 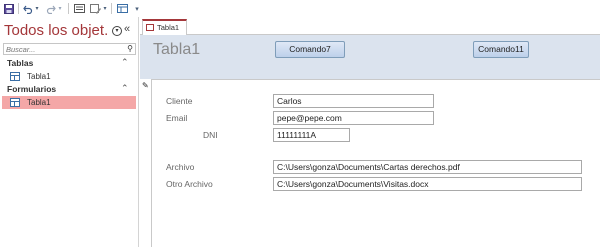 I want to click on form-header: Tabla1 Comando7 Comando11, so click(x=370, y=57).